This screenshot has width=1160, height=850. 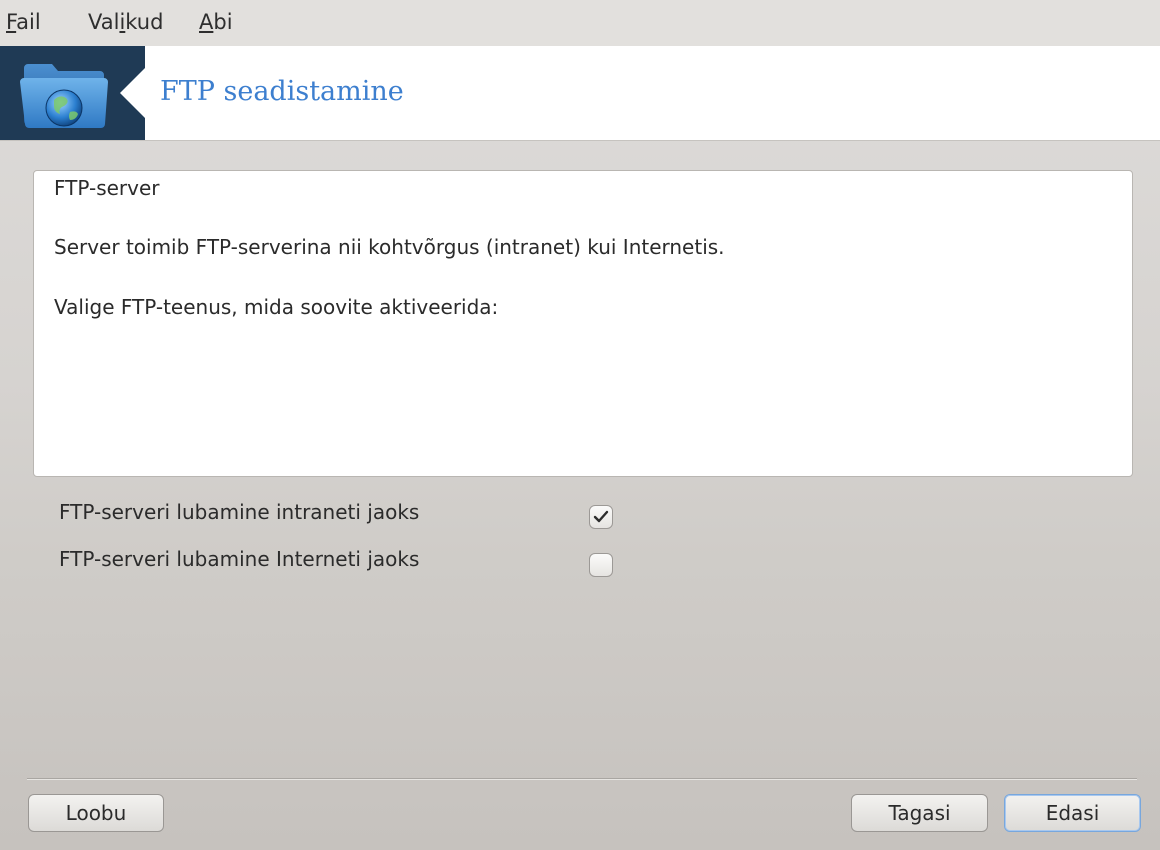 What do you see at coordinates (96, 813) in the screenshot?
I see `cancel-button: Loobu` at bounding box center [96, 813].